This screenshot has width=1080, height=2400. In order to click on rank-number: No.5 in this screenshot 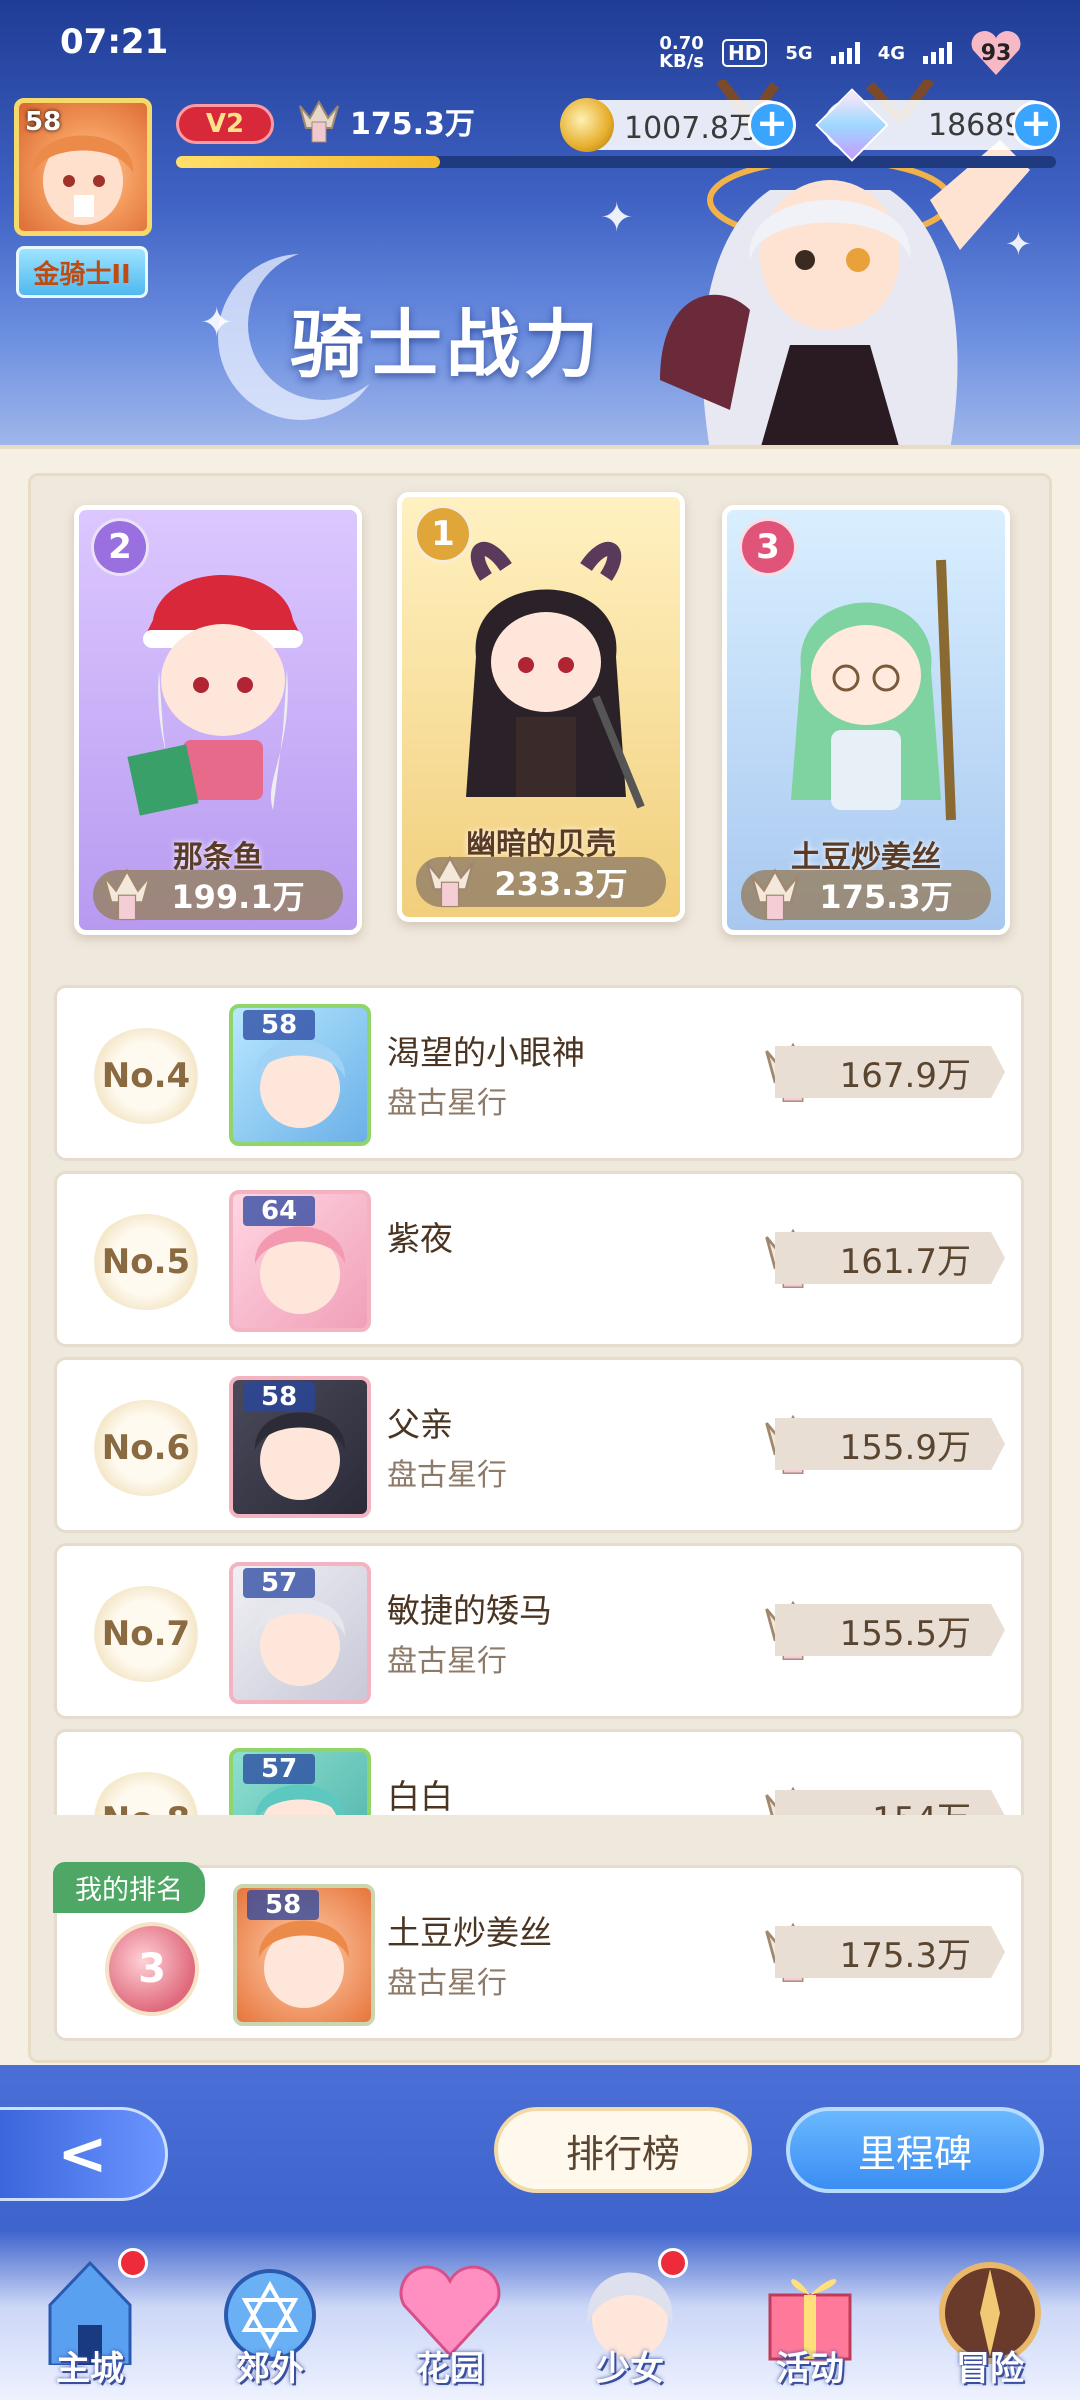, I will do `click(146, 1262)`.